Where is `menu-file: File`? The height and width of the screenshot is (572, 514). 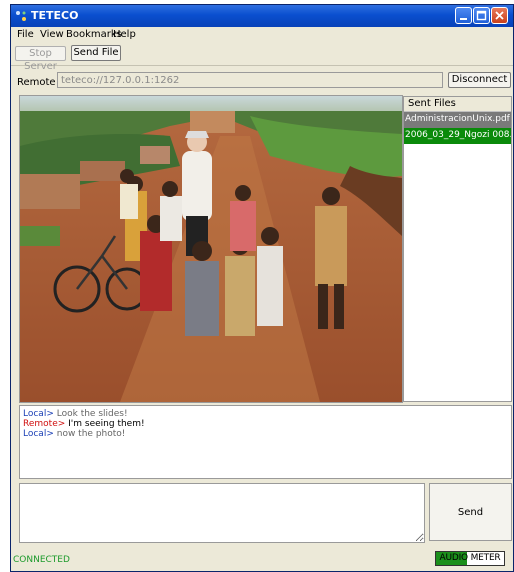
menu-file: File is located at coordinates (25, 34).